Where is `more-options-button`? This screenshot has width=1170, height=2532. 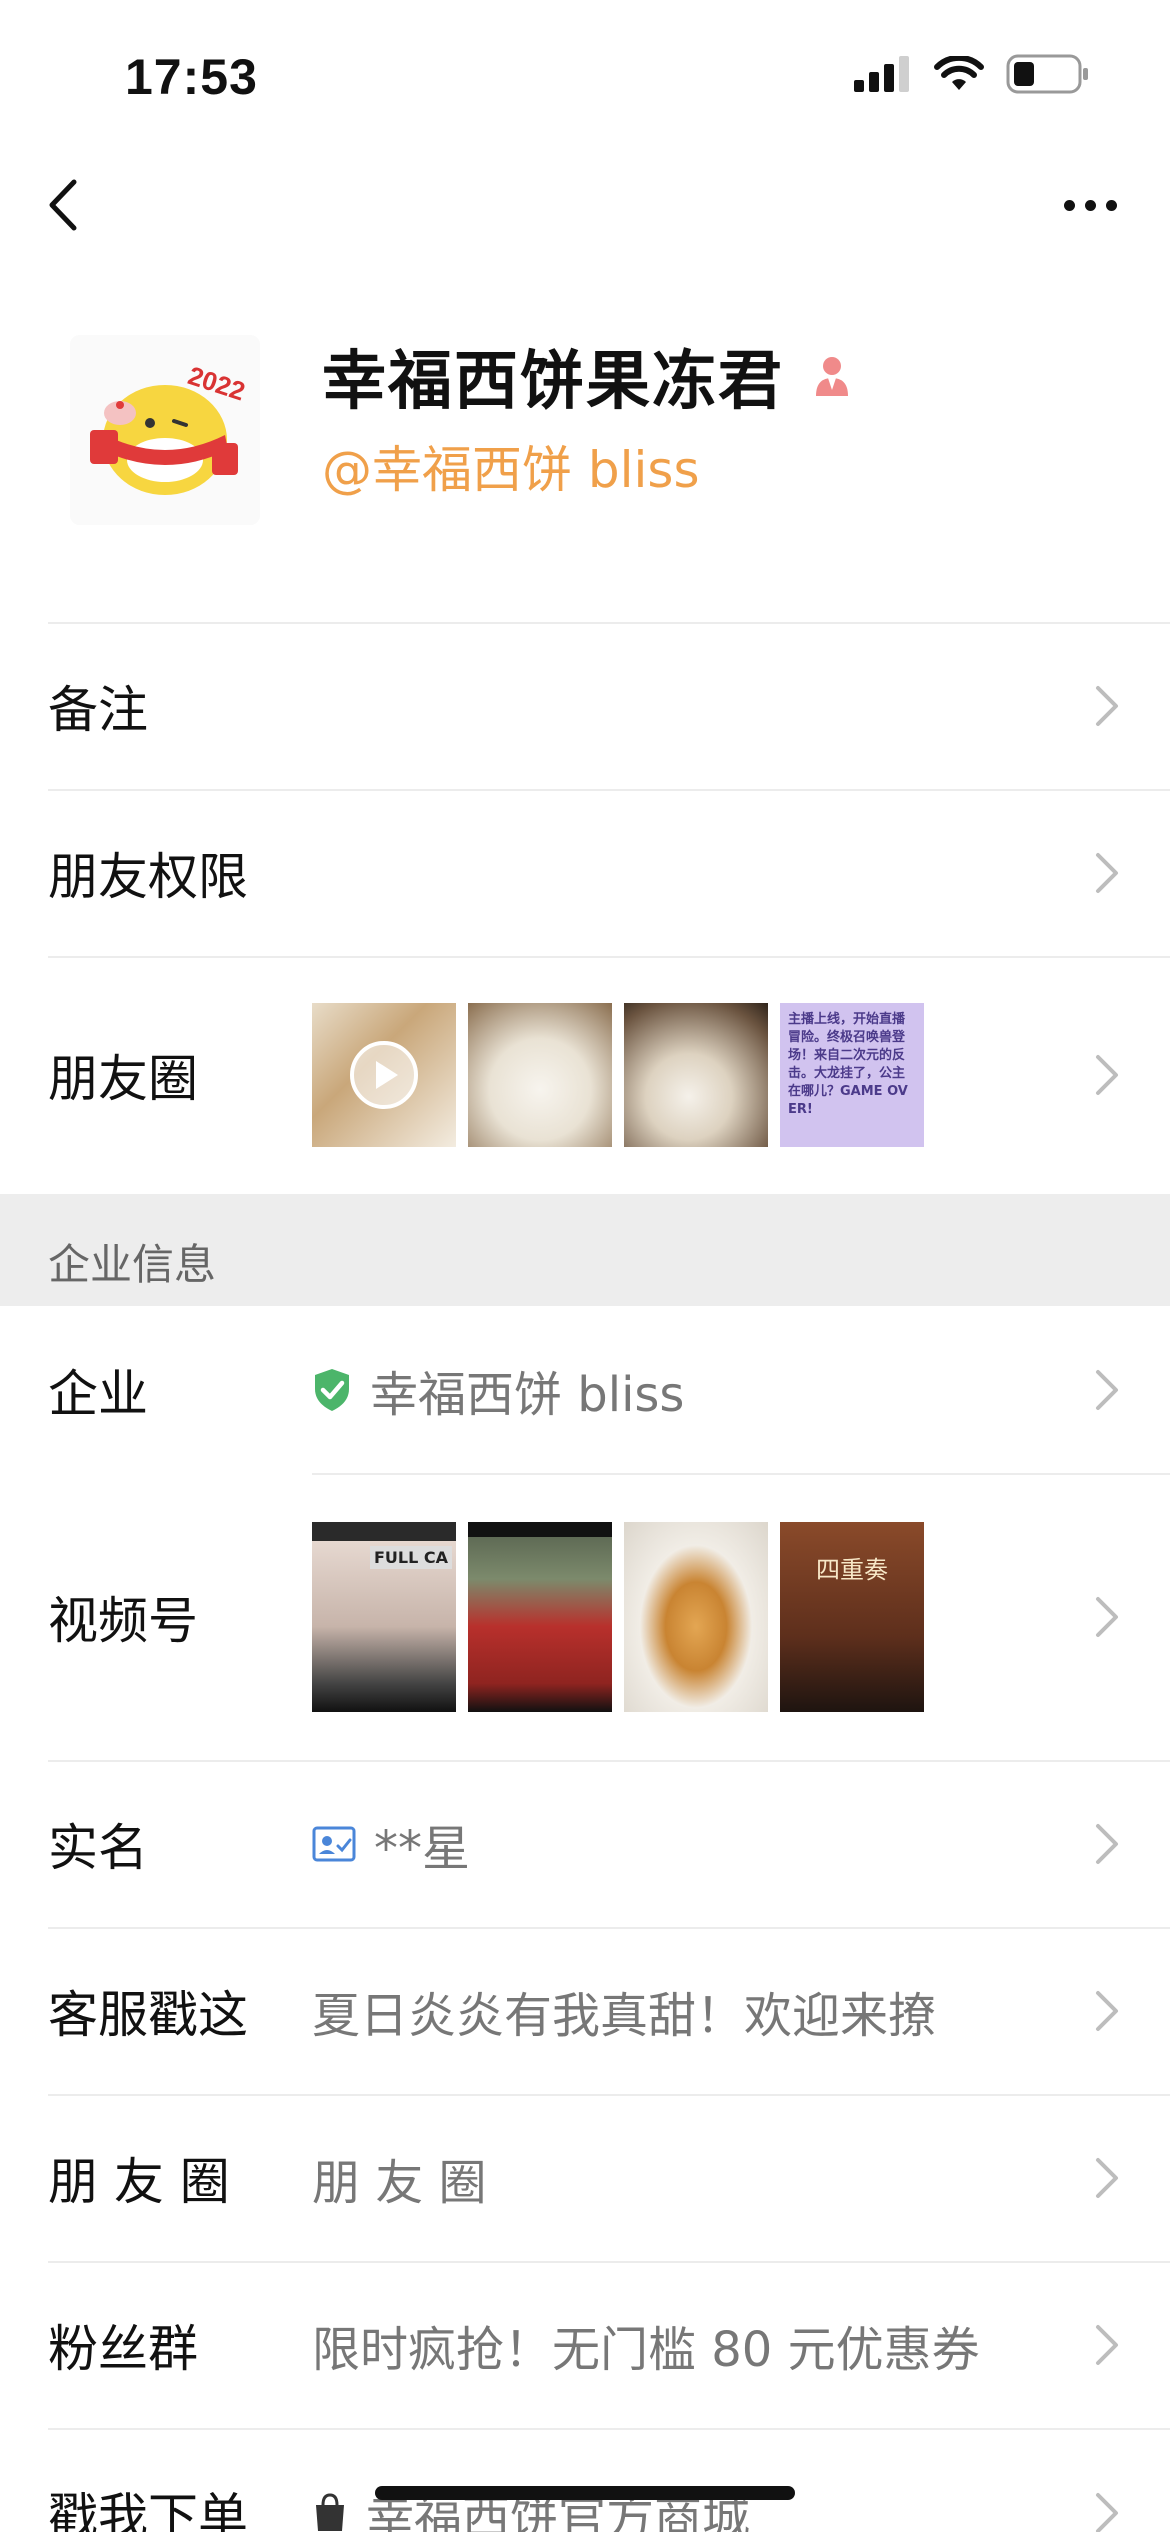
more-options-button is located at coordinates (1090, 205).